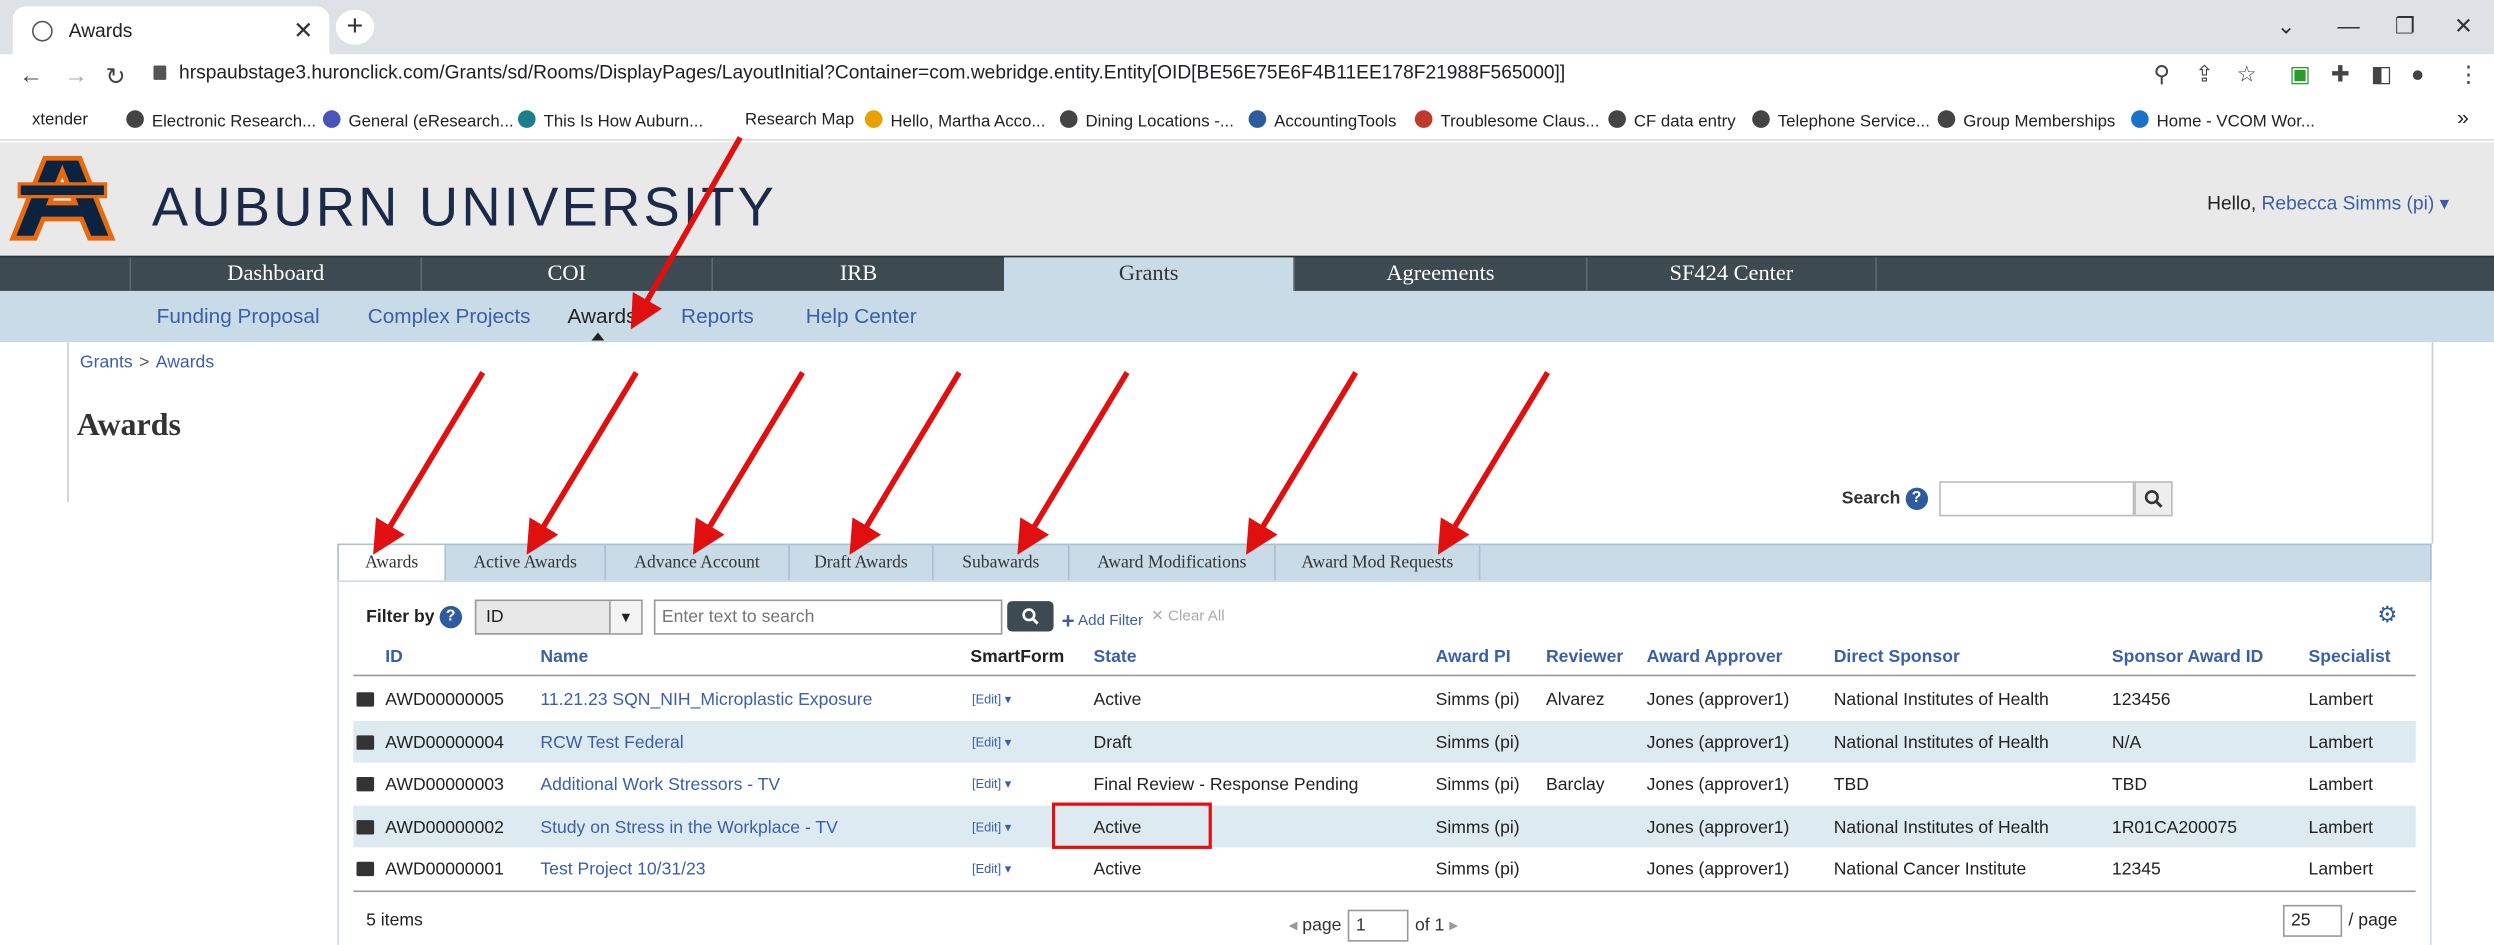  I want to click on annotation-highlight-box, so click(1131, 825).